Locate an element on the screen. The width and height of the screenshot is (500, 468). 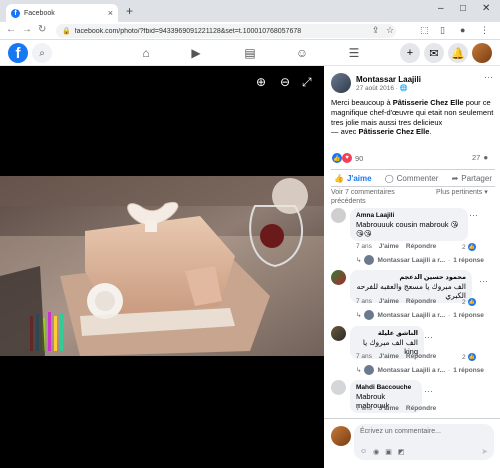
account-avatar is located at coordinates (482, 53).